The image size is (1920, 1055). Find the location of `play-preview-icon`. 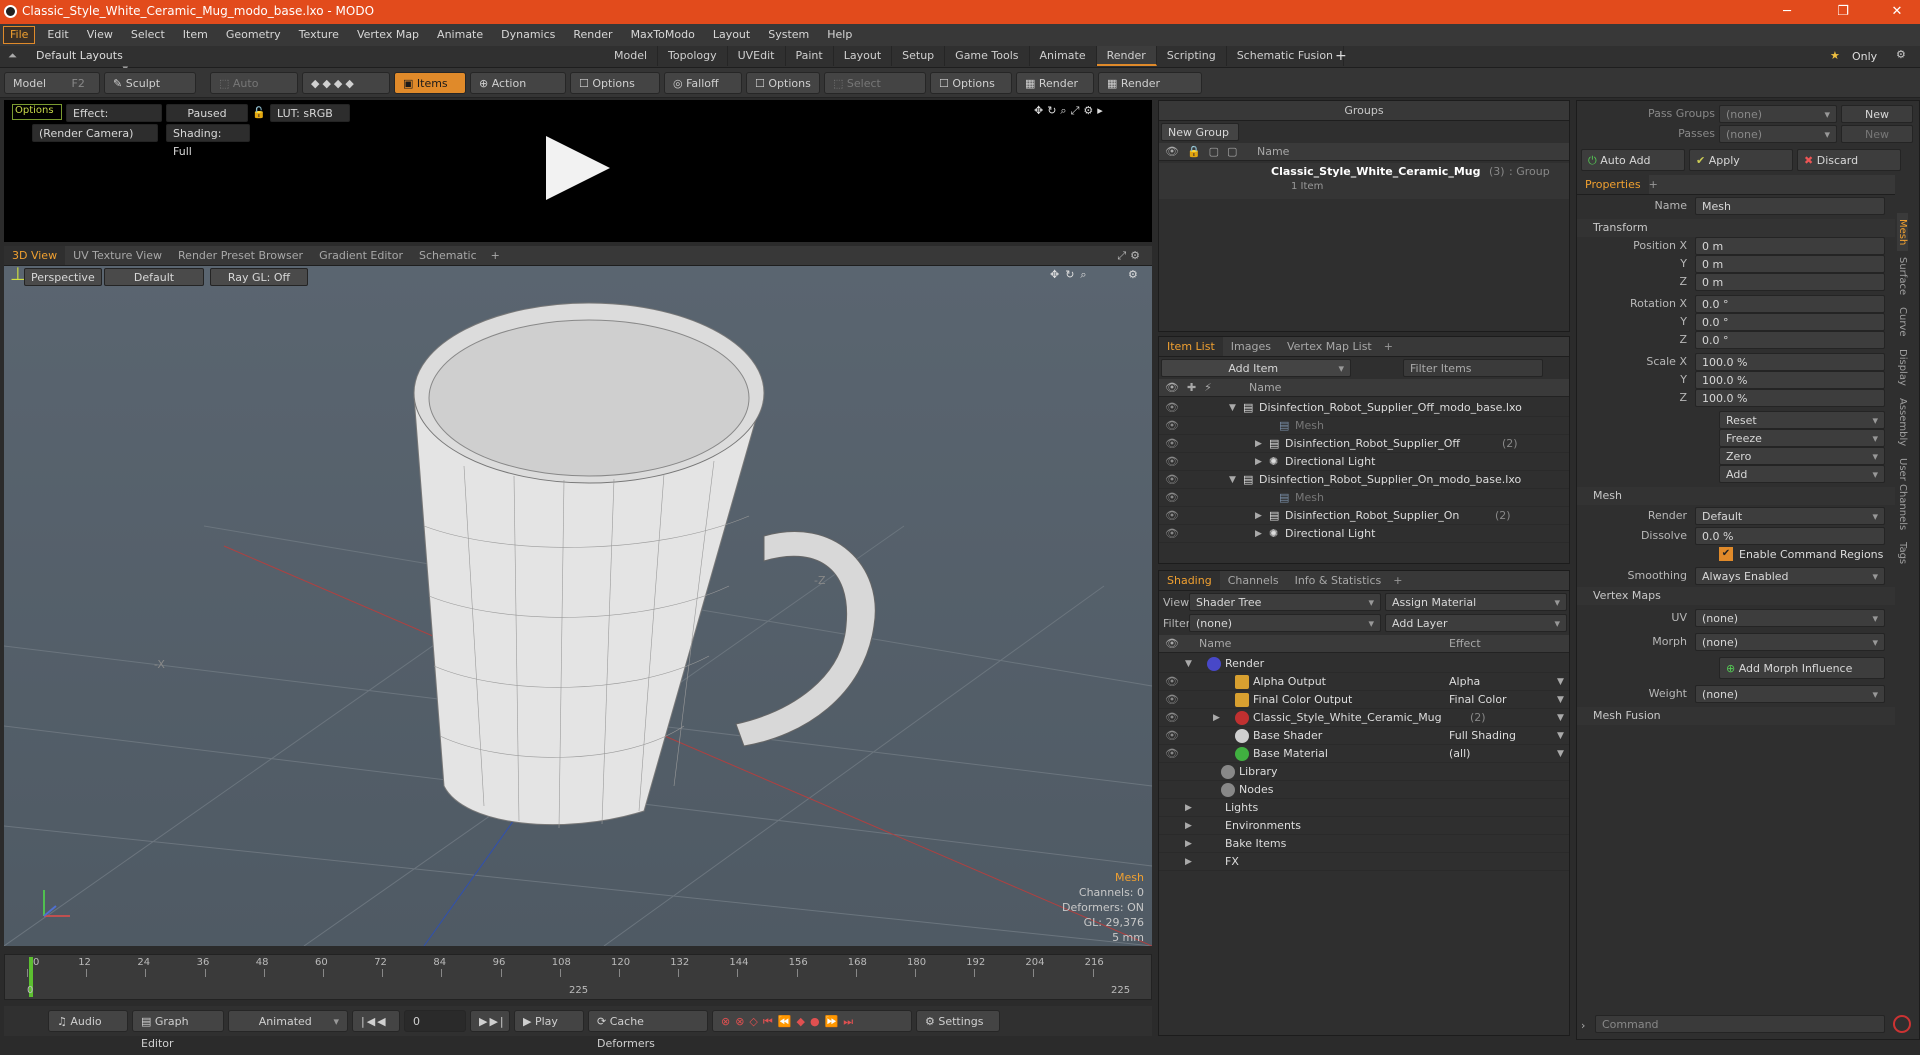

play-preview-icon is located at coordinates (578, 168).